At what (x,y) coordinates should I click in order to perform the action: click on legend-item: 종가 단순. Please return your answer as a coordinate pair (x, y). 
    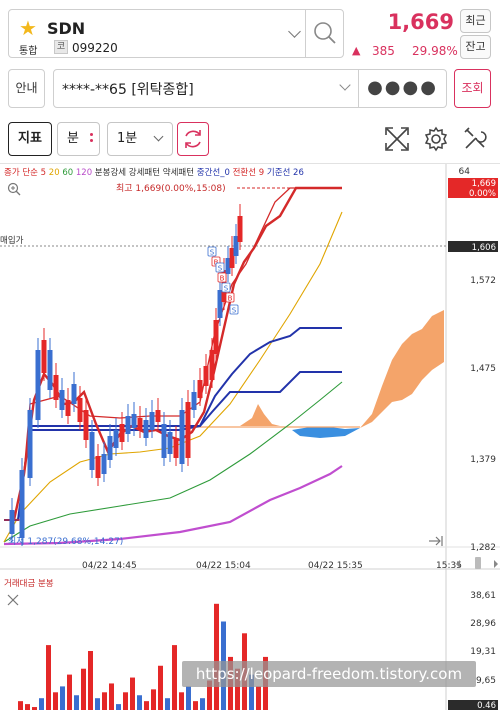
    Looking at the image, I should click on (21, 172).